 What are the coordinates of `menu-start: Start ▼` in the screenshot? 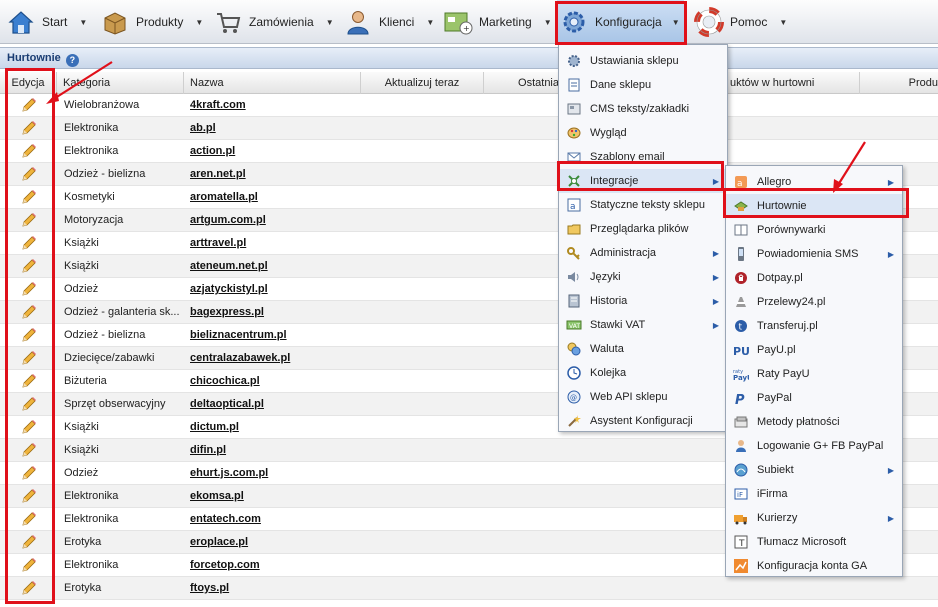 It's located at (46, 22).